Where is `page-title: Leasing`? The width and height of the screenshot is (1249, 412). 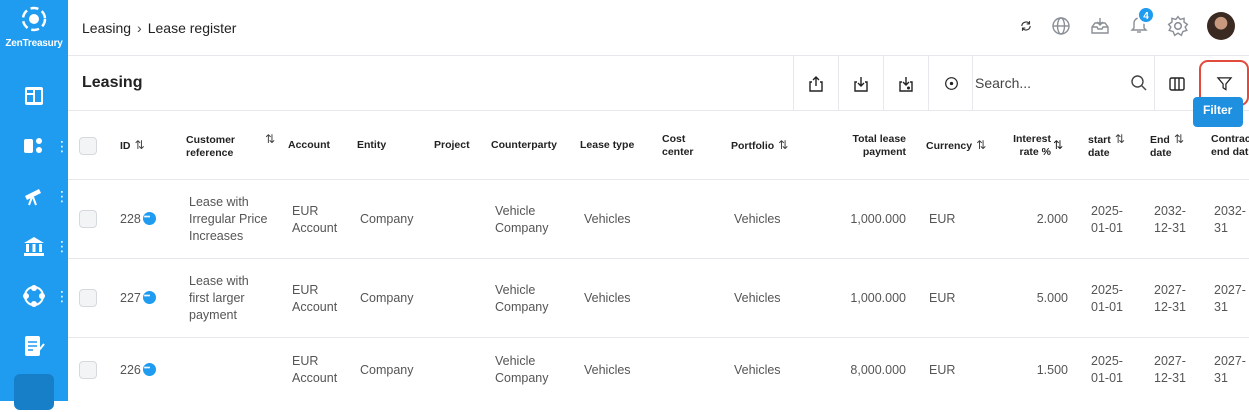 page-title: Leasing is located at coordinates (112, 82).